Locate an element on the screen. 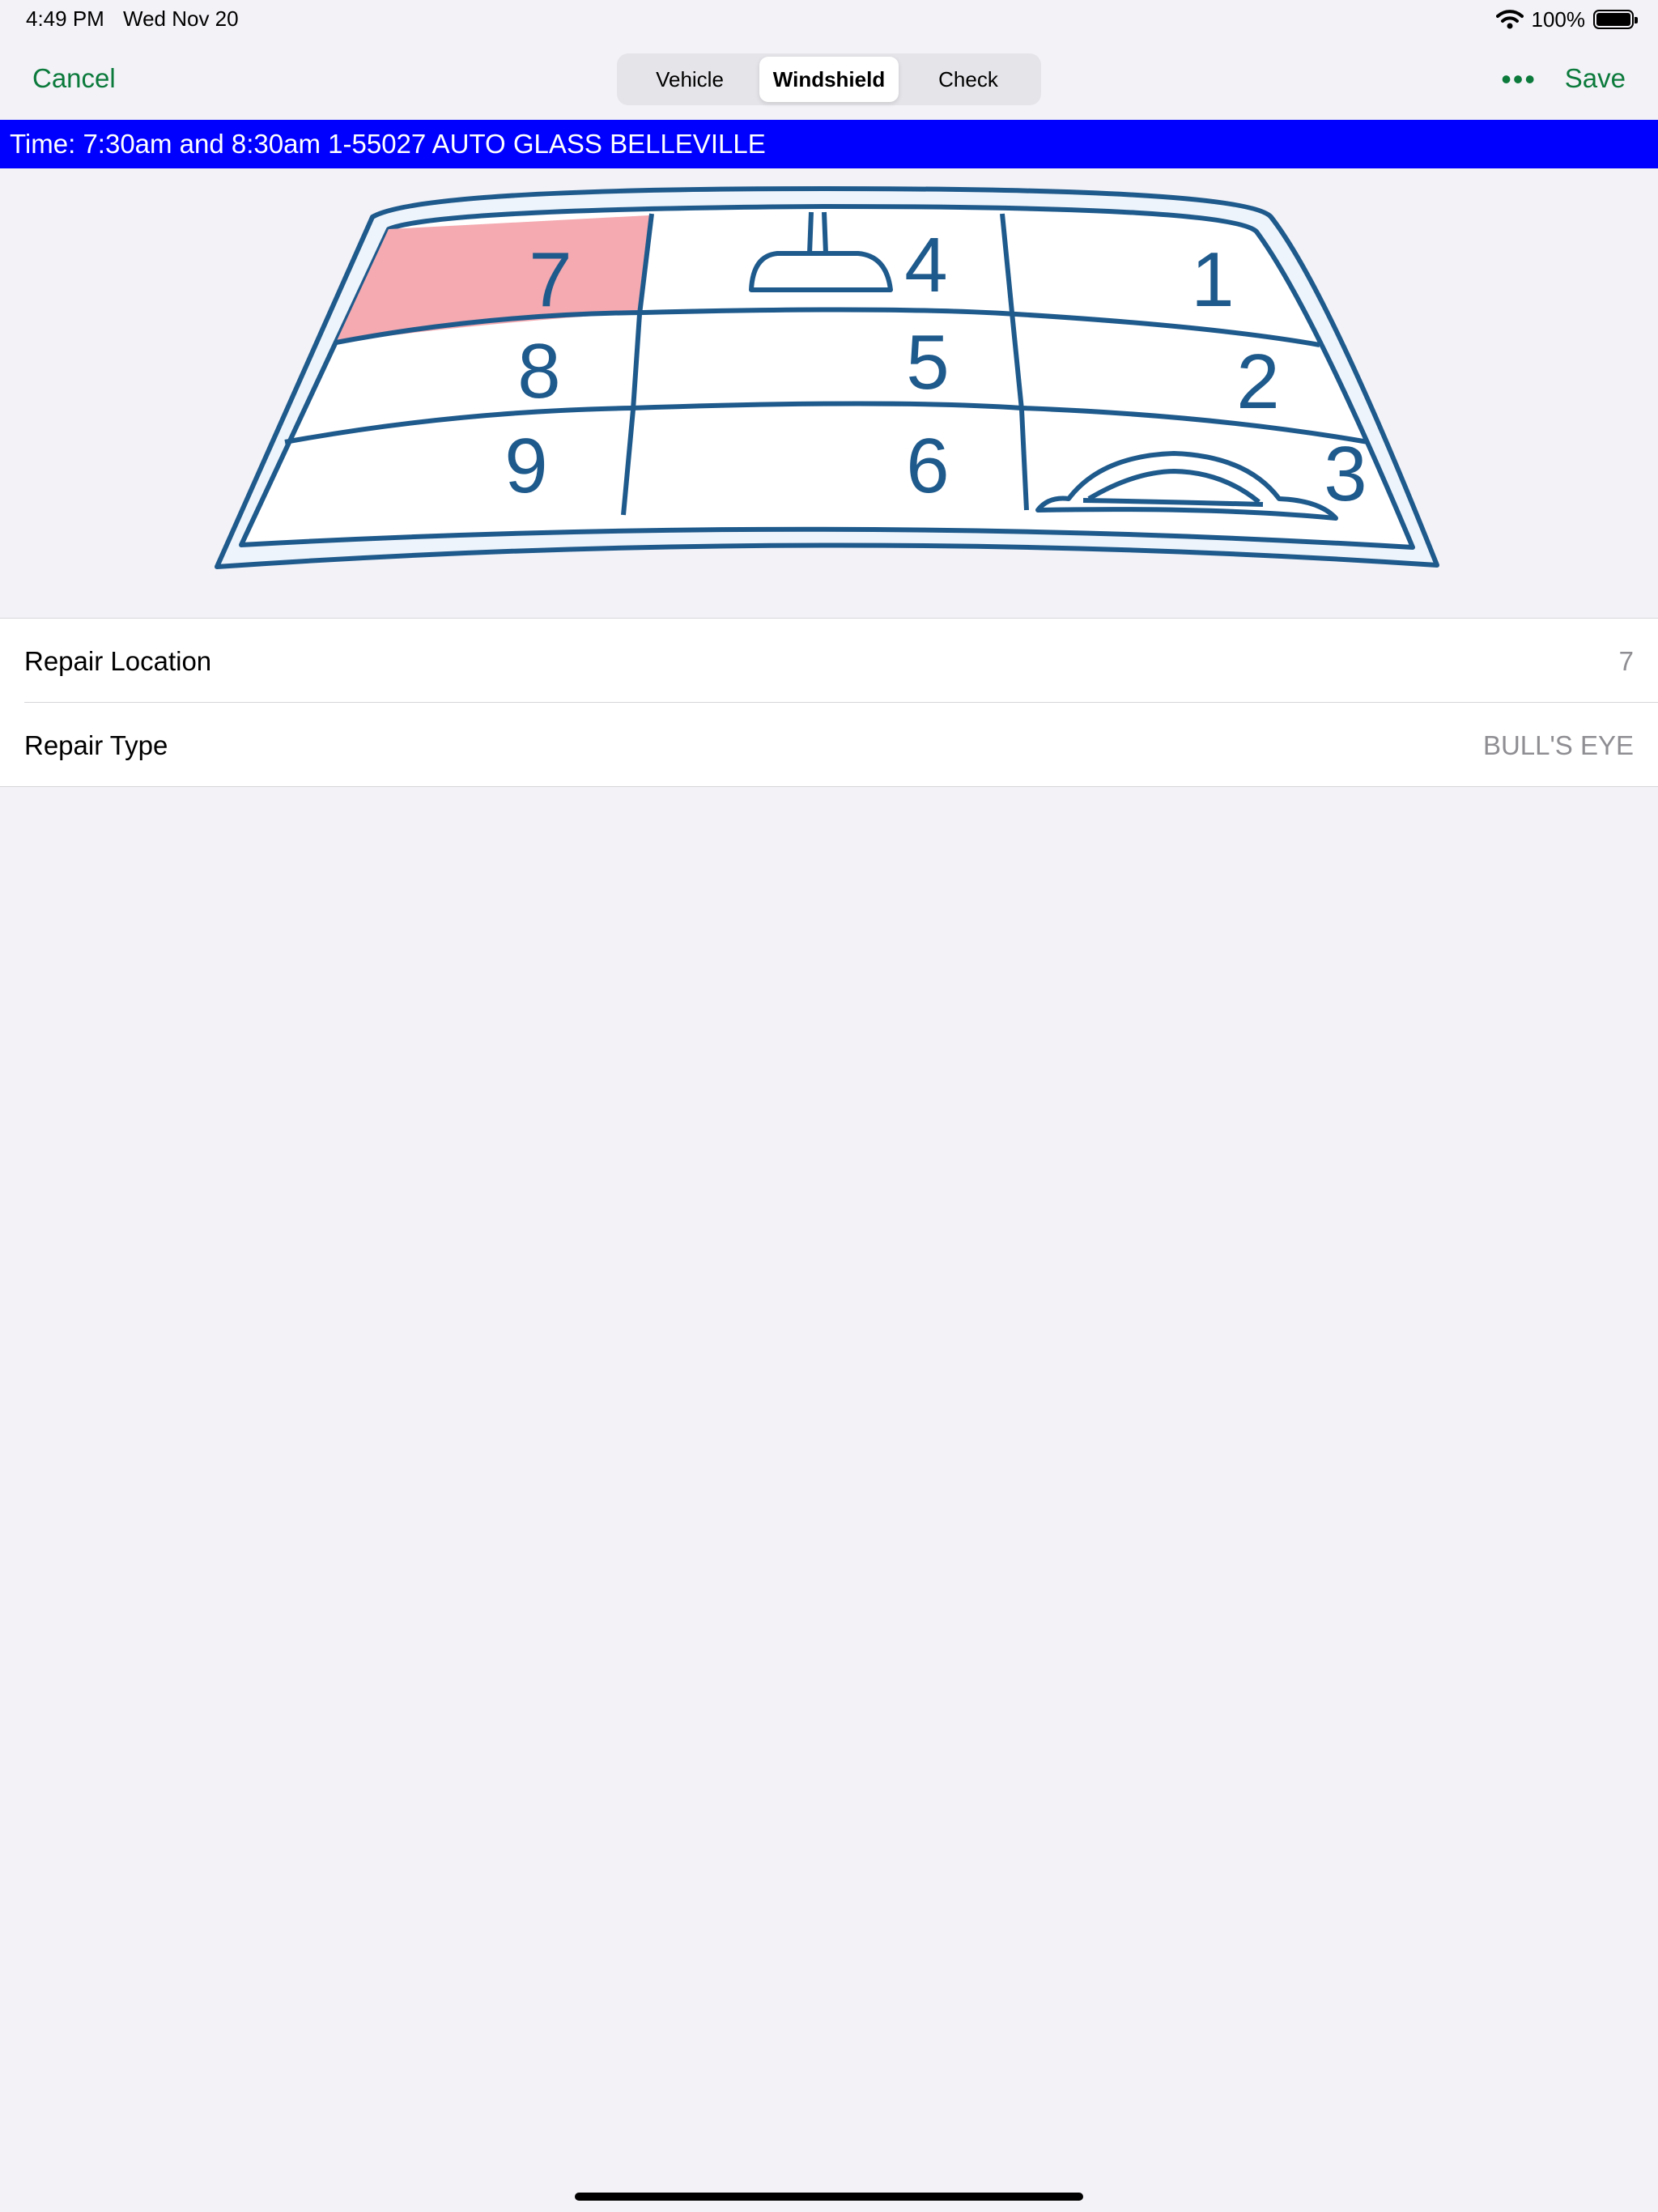  zone-3-label: 3 is located at coordinates (1345, 474).